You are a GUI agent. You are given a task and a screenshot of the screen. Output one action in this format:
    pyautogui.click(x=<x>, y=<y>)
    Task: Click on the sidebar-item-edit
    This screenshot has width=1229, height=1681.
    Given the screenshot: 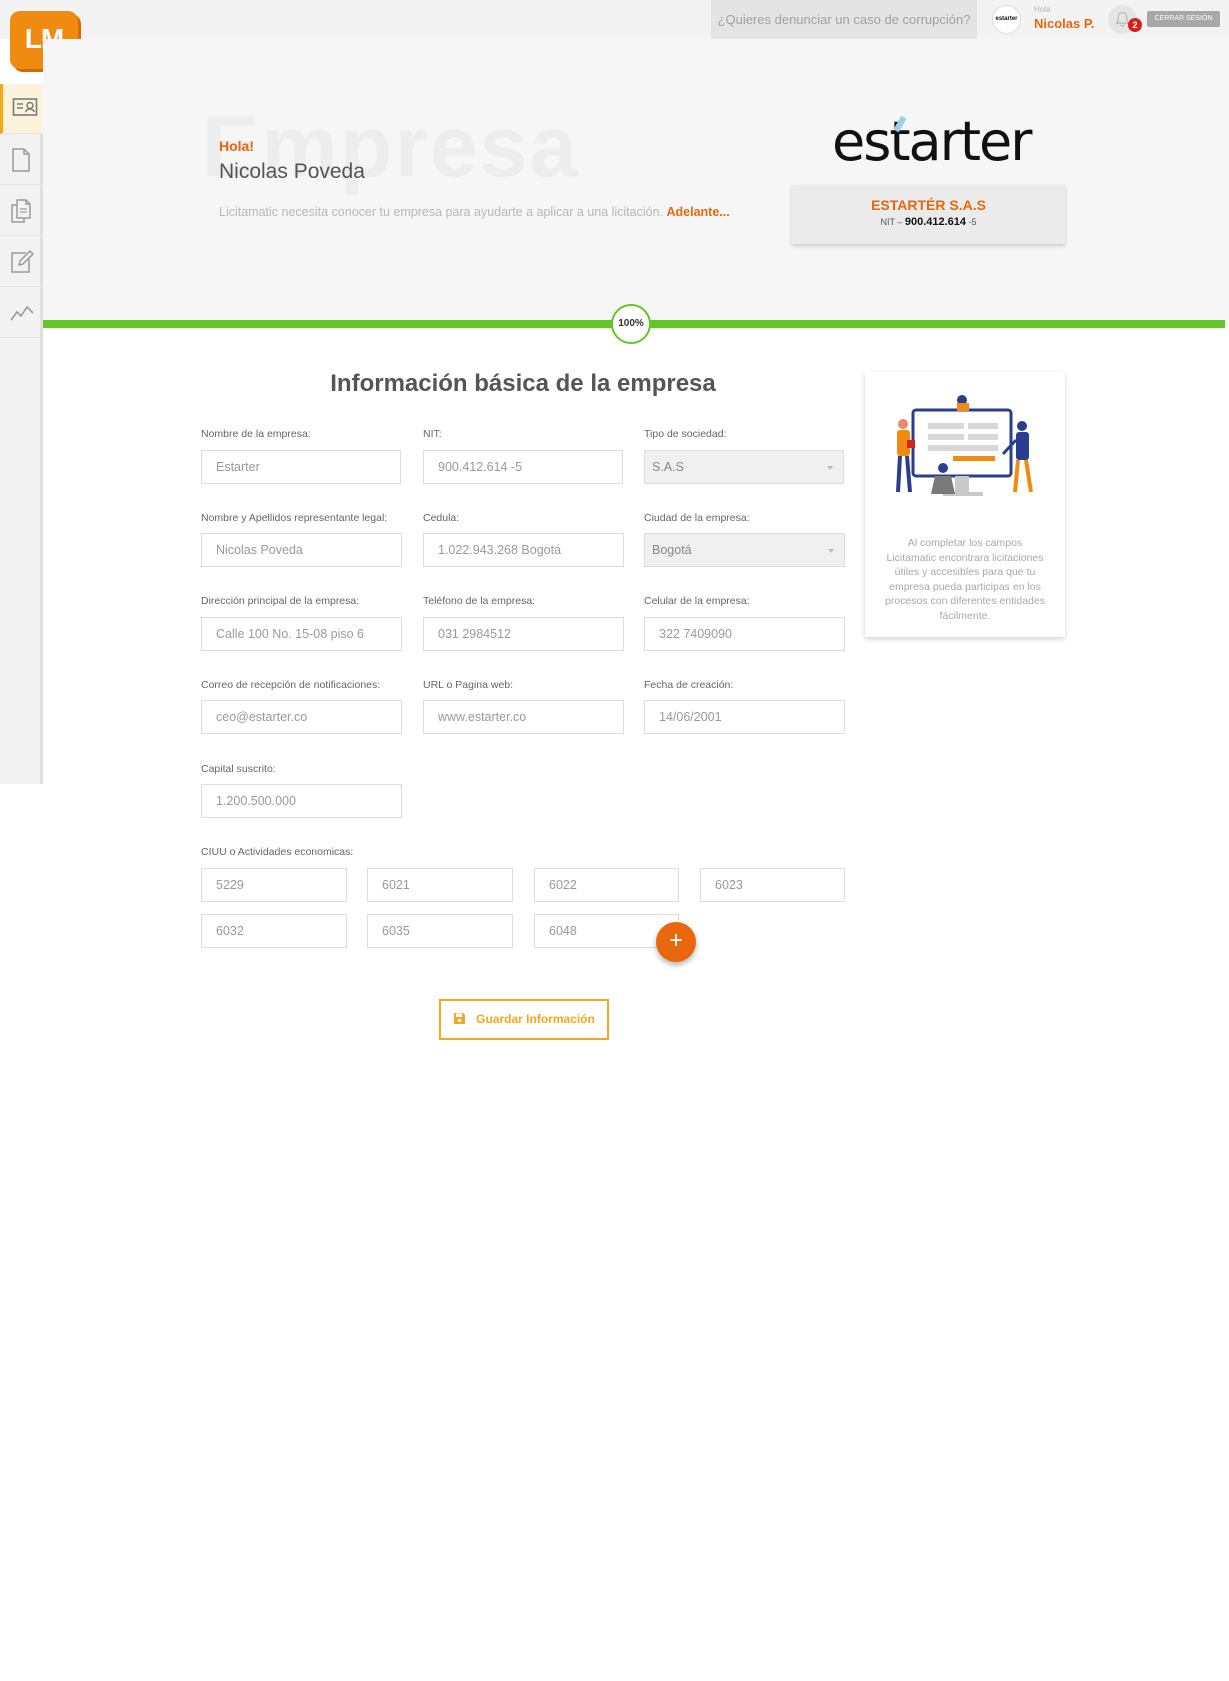 What is the action you would take?
    pyautogui.click(x=21, y=262)
    